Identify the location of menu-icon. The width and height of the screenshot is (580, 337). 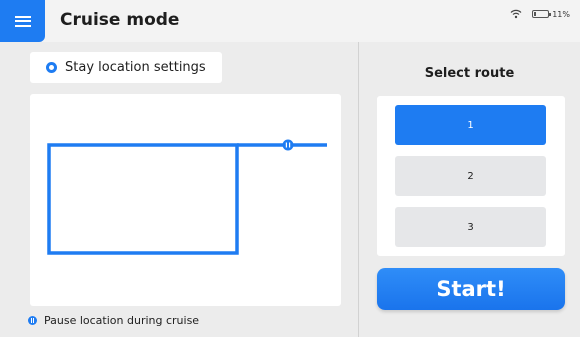
(22, 21).